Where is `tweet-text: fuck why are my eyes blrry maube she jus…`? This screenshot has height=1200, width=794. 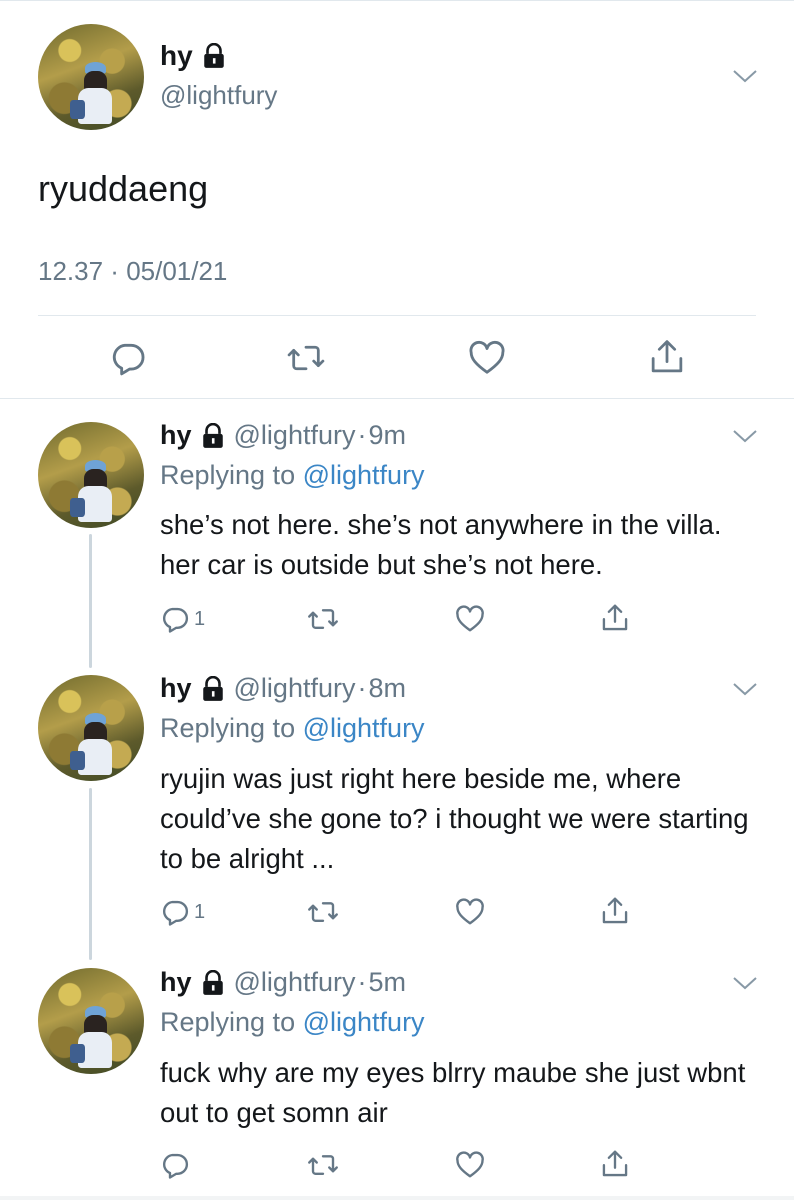 tweet-text: fuck why are my eyes blrry maube she jus… is located at coordinates (453, 1092).